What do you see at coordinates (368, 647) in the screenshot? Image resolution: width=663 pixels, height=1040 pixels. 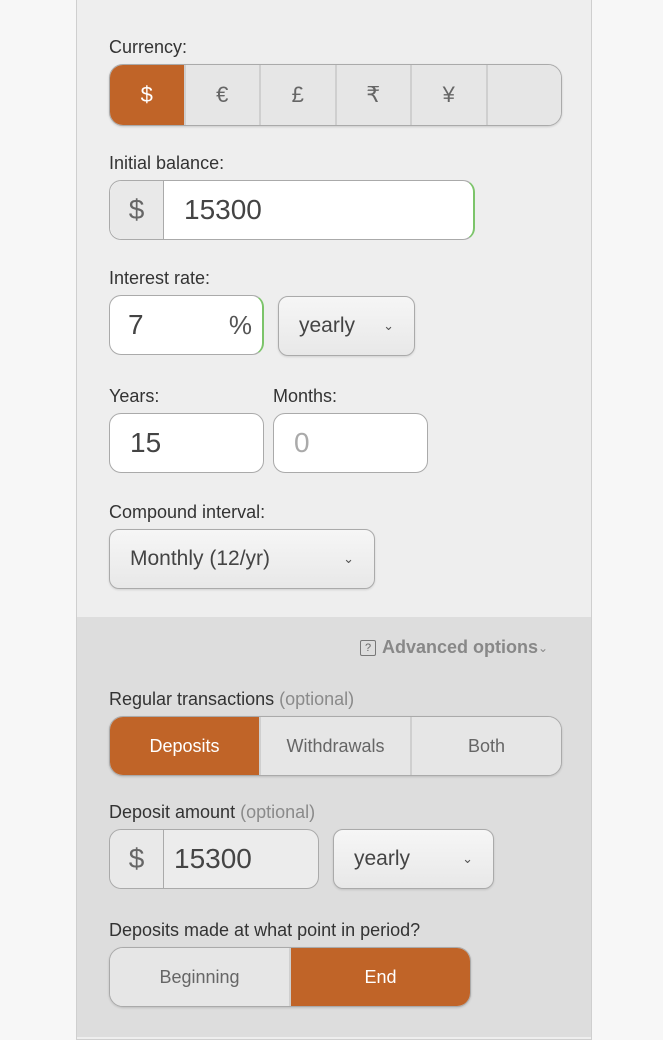 I see `help-icon: ?` at bounding box center [368, 647].